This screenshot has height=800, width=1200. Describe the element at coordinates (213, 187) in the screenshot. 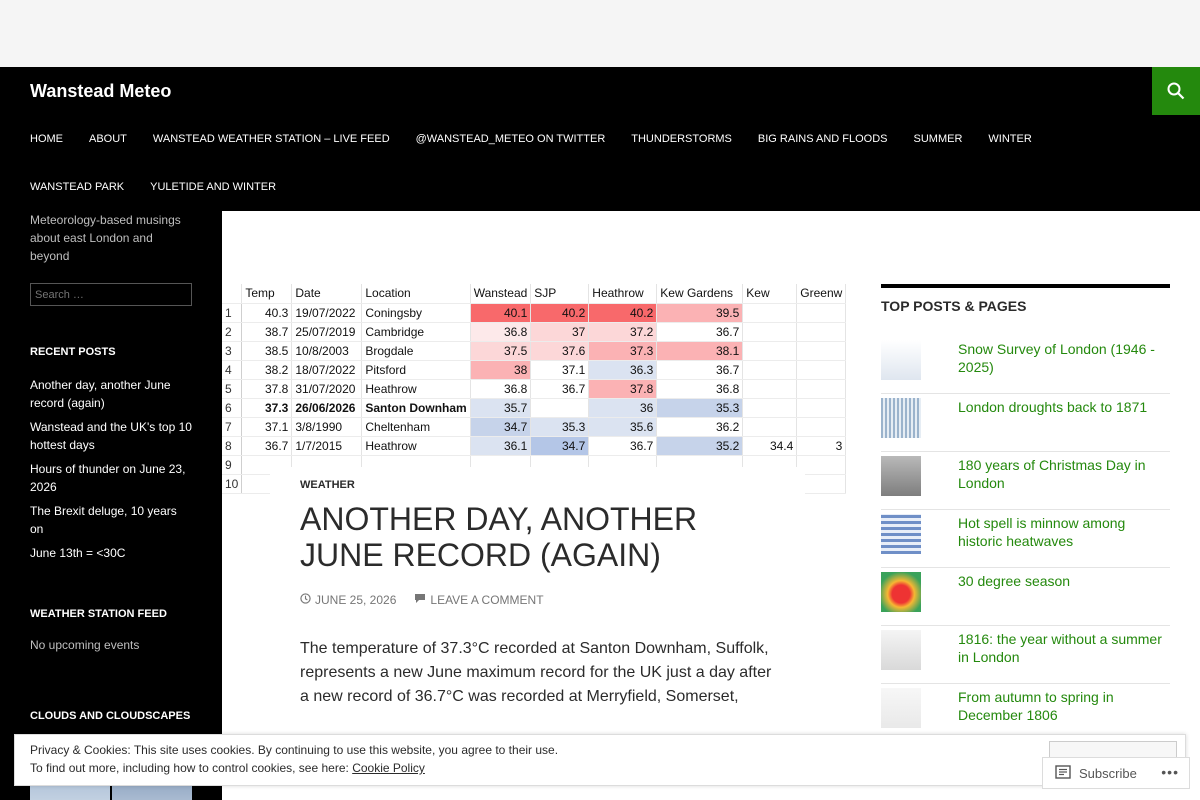

I see `nav-item: YULETIDE AND WINTER` at that location.